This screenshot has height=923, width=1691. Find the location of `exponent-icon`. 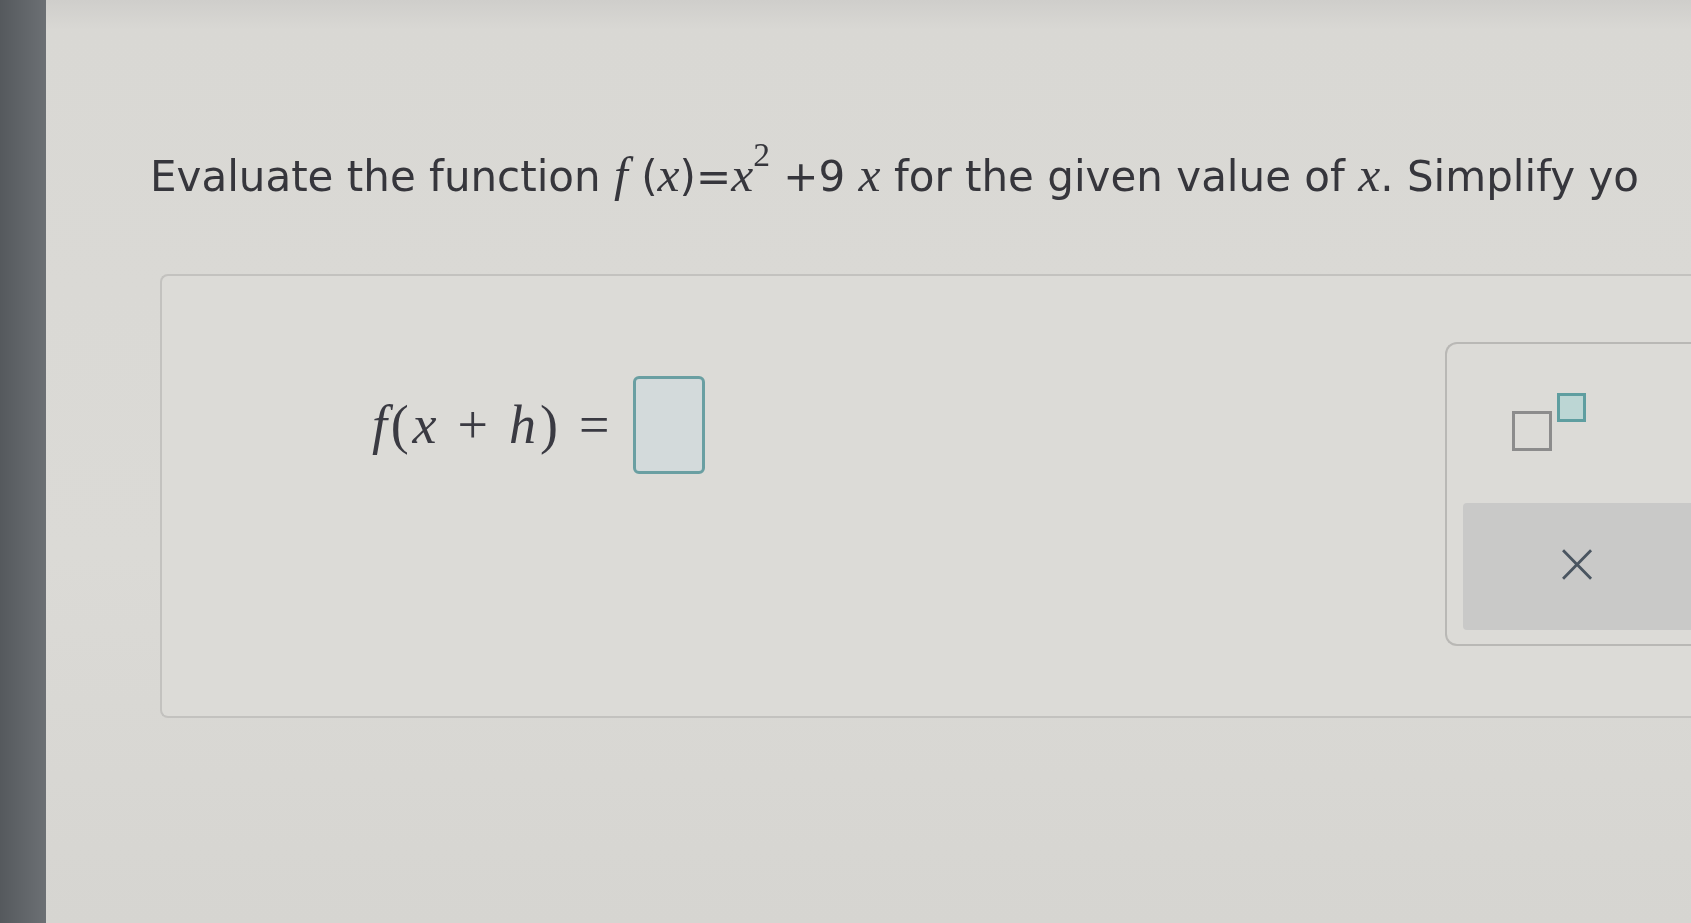

exponent-icon is located at coordinates (1549, 422).